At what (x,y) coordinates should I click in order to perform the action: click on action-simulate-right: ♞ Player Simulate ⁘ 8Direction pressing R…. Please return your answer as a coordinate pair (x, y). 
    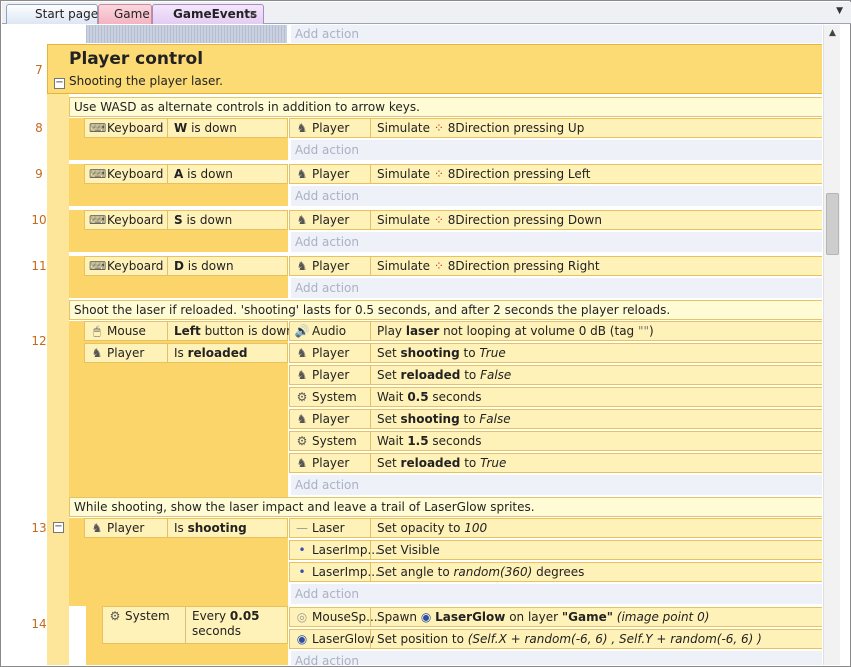
    Looking at the image, I should click on (555, 266).